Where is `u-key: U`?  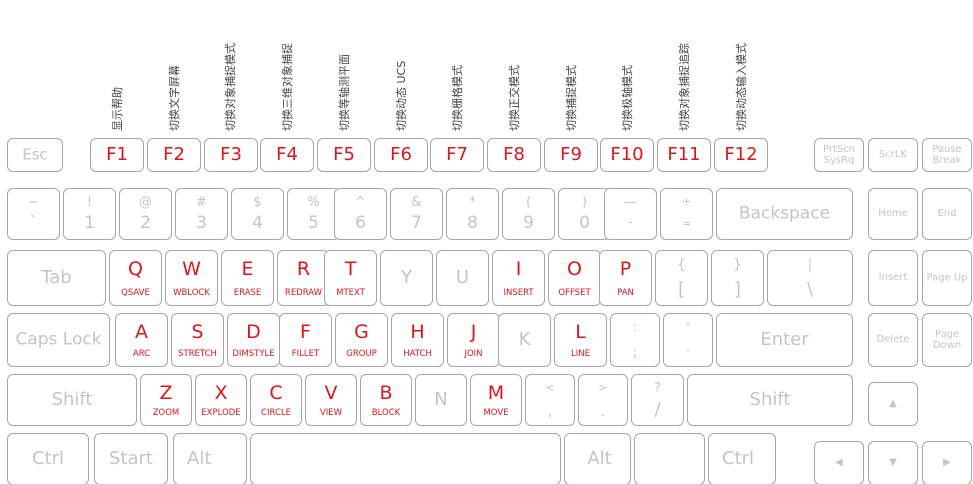 u-key: U is located at coordinates (462, 278).